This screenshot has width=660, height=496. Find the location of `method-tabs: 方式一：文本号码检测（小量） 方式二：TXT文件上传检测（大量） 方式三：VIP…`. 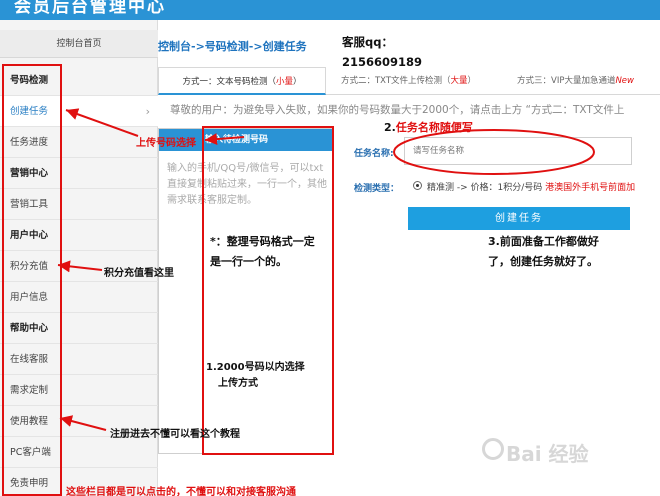

method-tabs: 方式一：文本号码检测（小量） 方式二：TXT文件上传检测（大量） 方式三：VIP… is located at coordinates (409, 81).